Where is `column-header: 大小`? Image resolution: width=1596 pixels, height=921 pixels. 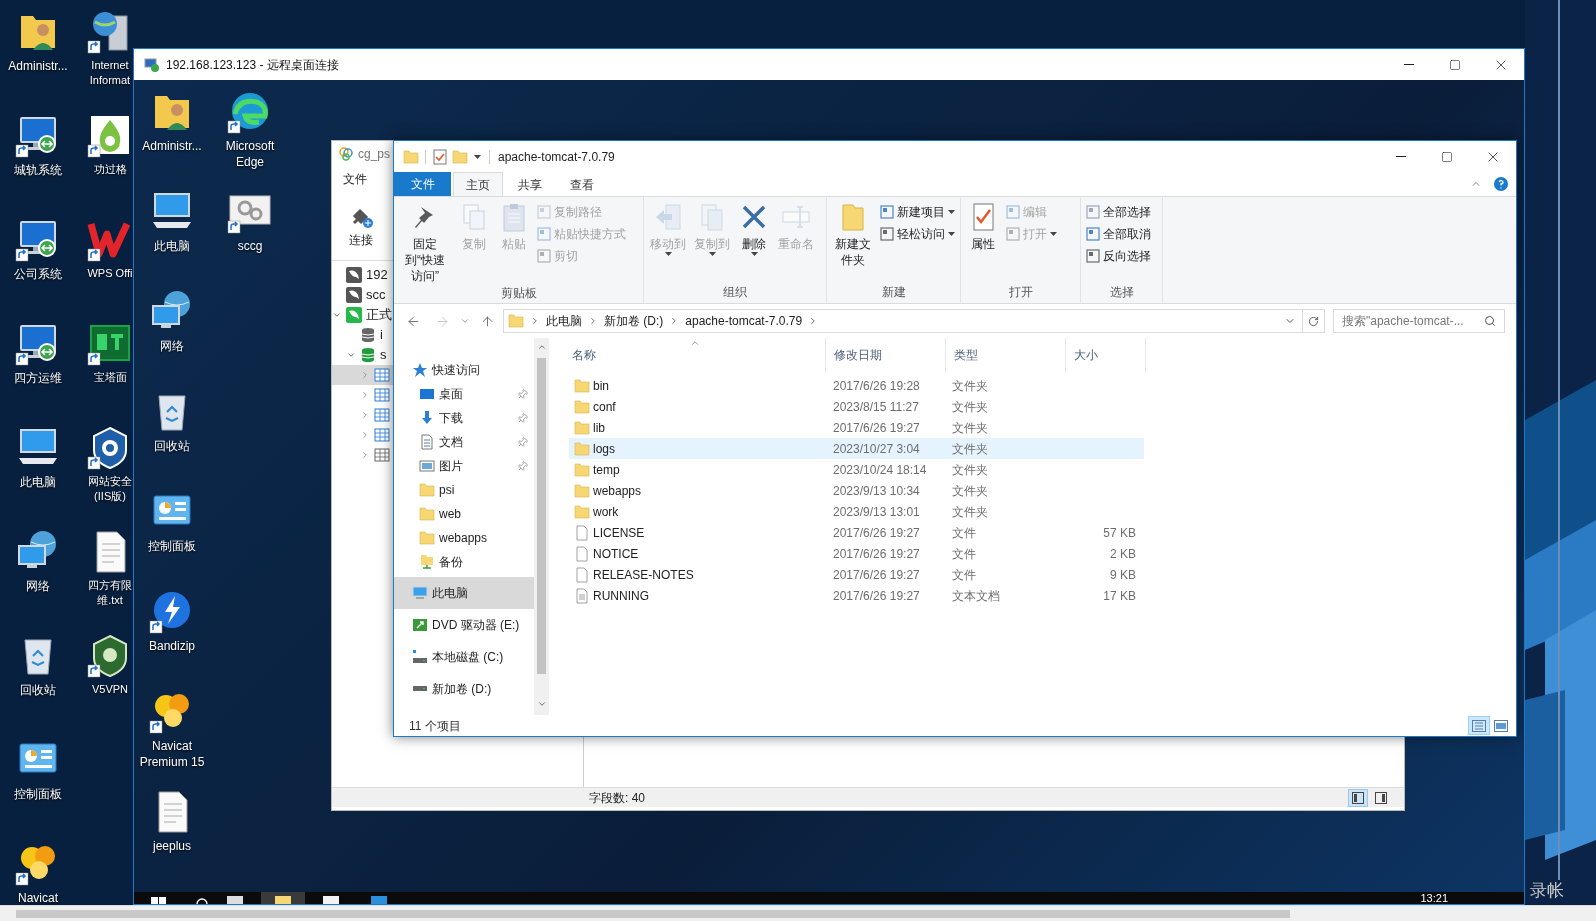
column-header: 大小 is located at coordinates (1106, 355).